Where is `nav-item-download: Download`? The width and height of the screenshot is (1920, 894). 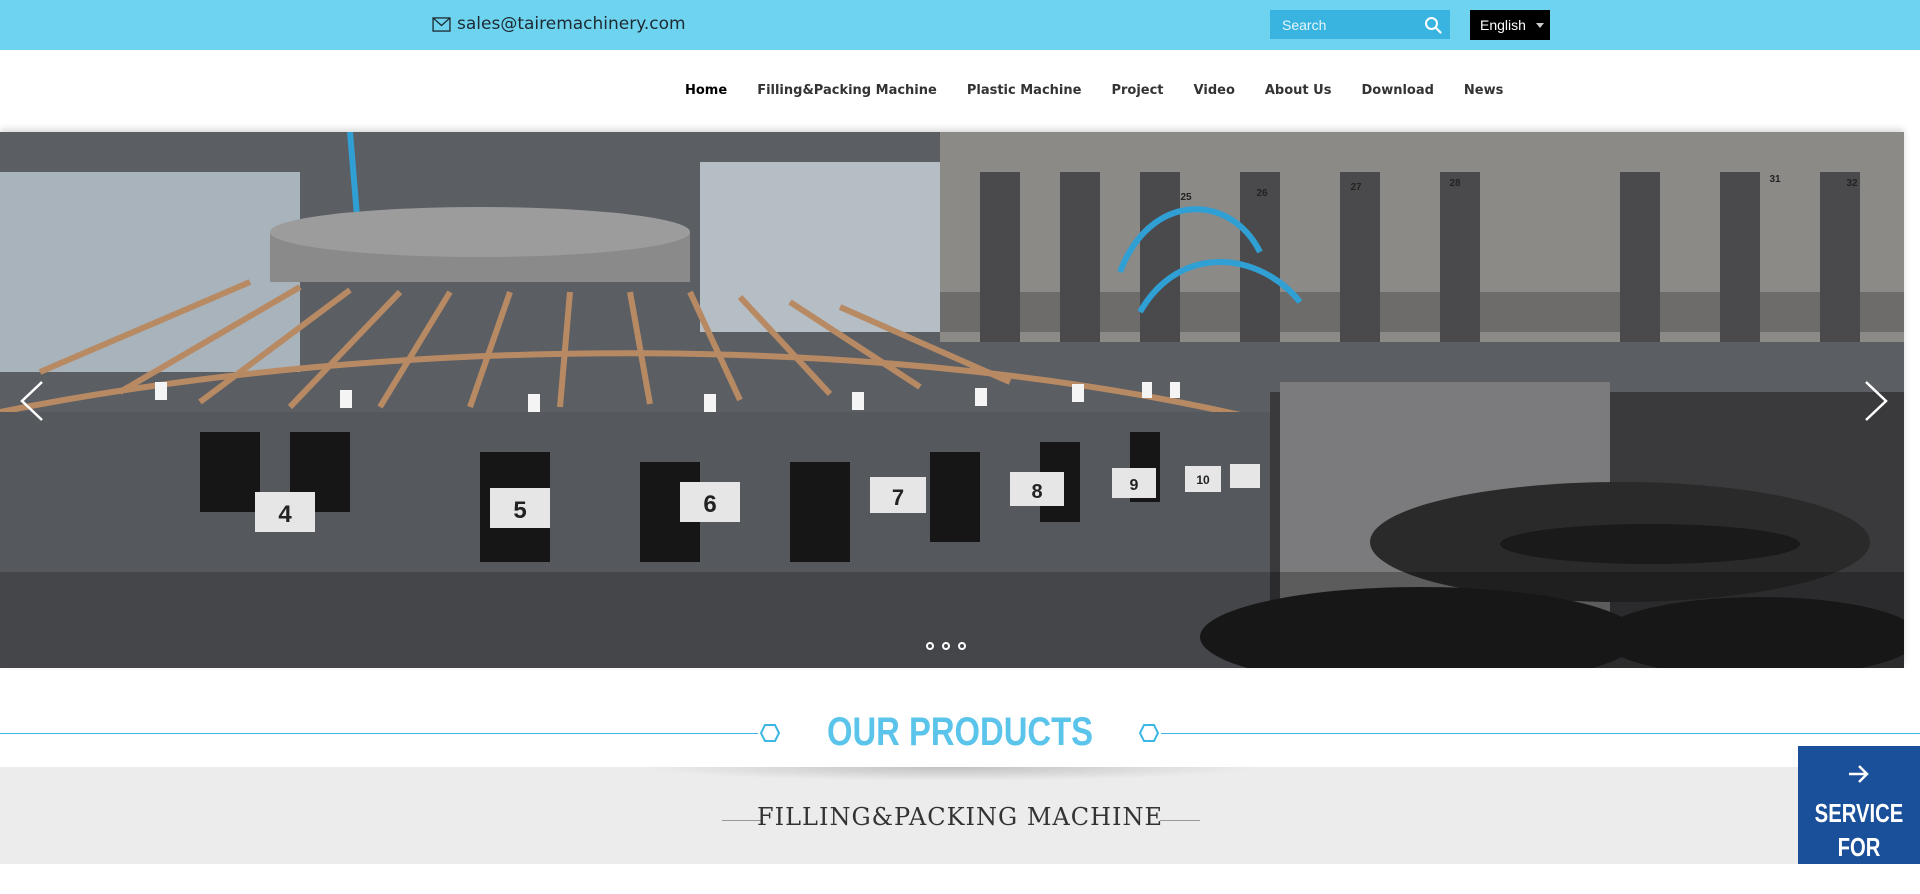 nav-item-download: Download is located at coordinates (1397, 90).